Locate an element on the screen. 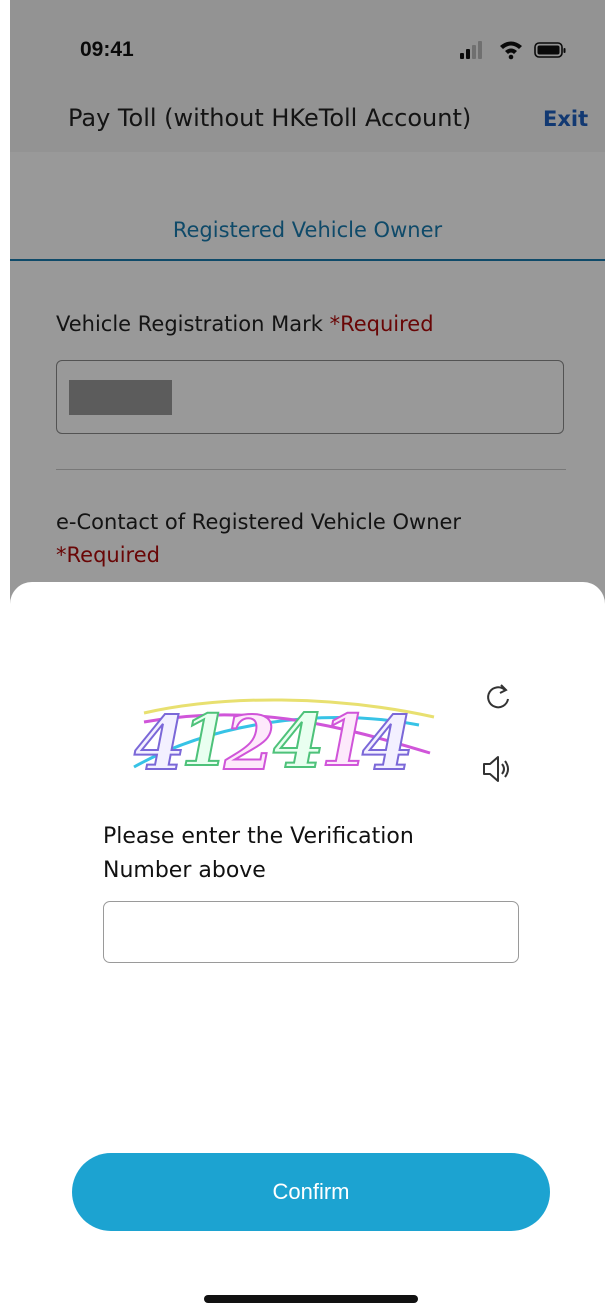 The height and width of the screenshot is (1311, 605). home-indicator is located at coordinates (311, 1299).